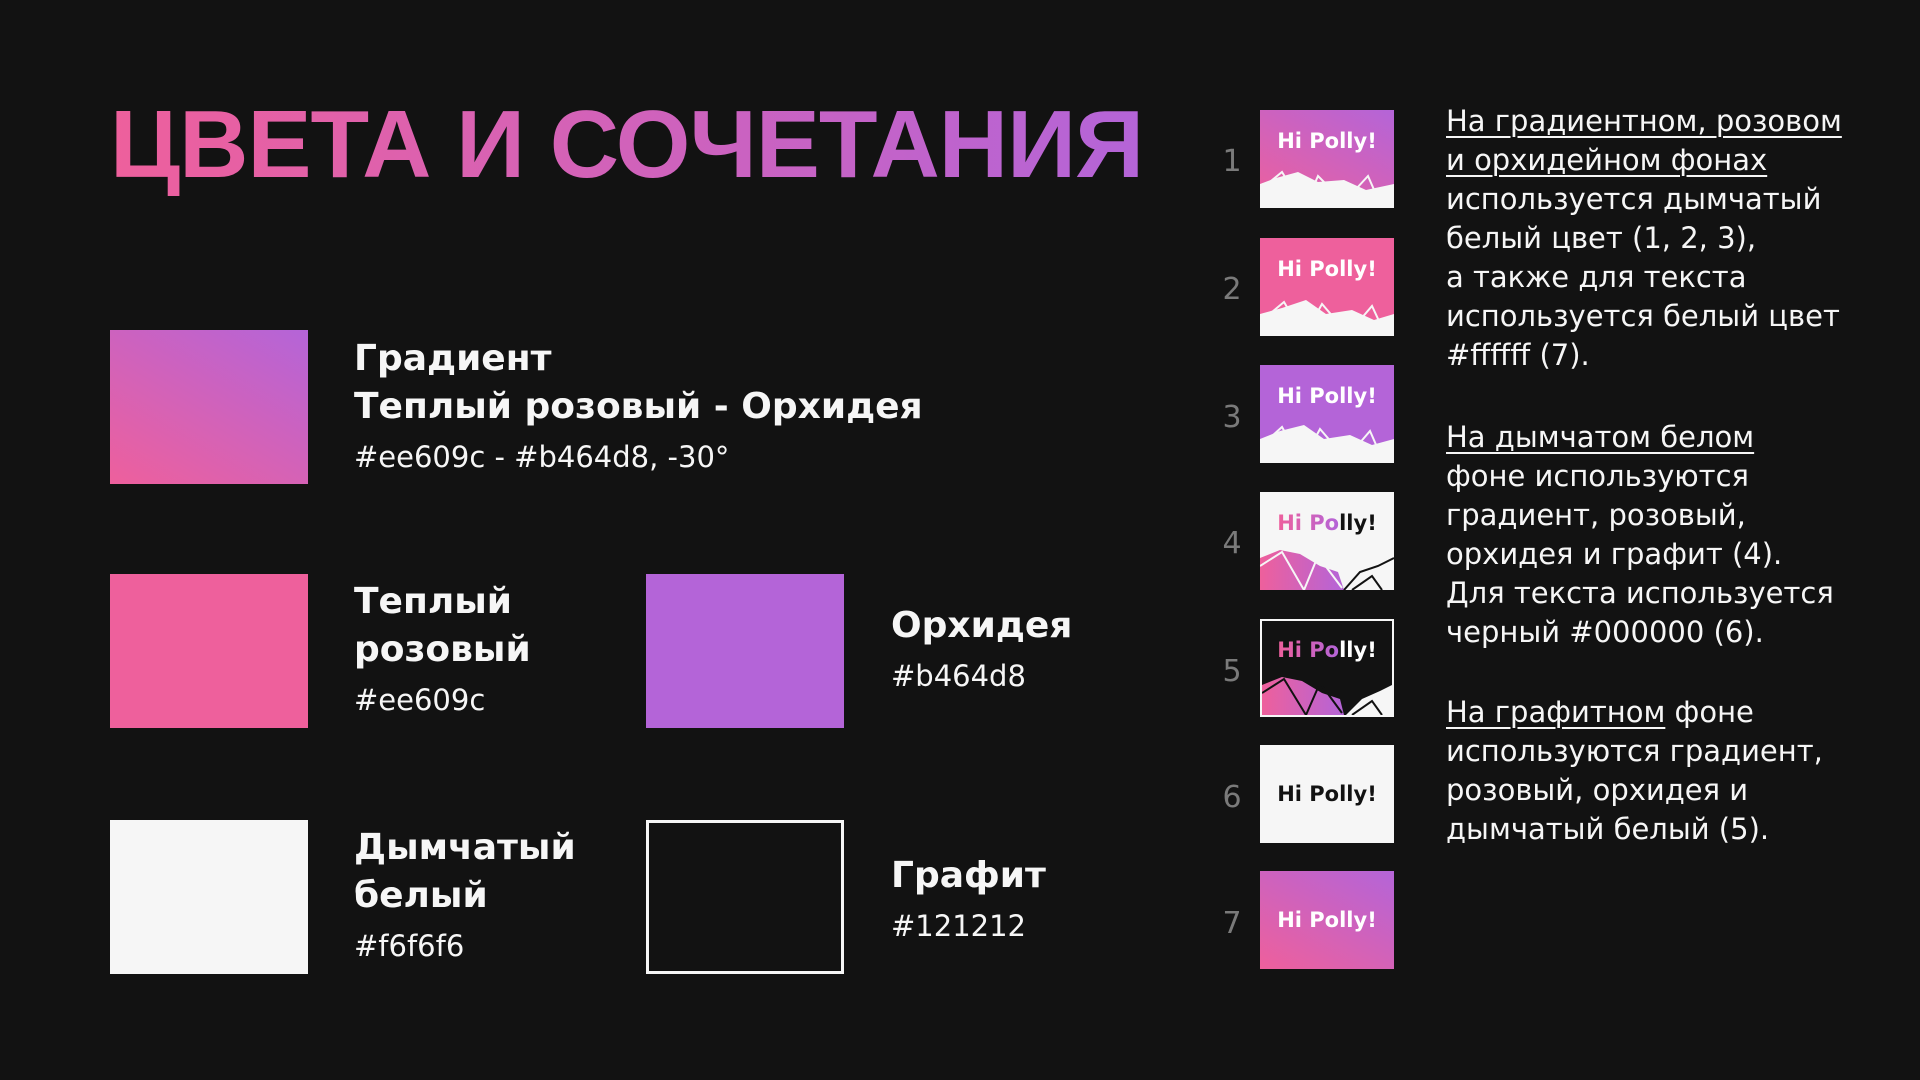  I want to click on description-line: белый цвет (1, 2, 3),, so click(1601, 238).